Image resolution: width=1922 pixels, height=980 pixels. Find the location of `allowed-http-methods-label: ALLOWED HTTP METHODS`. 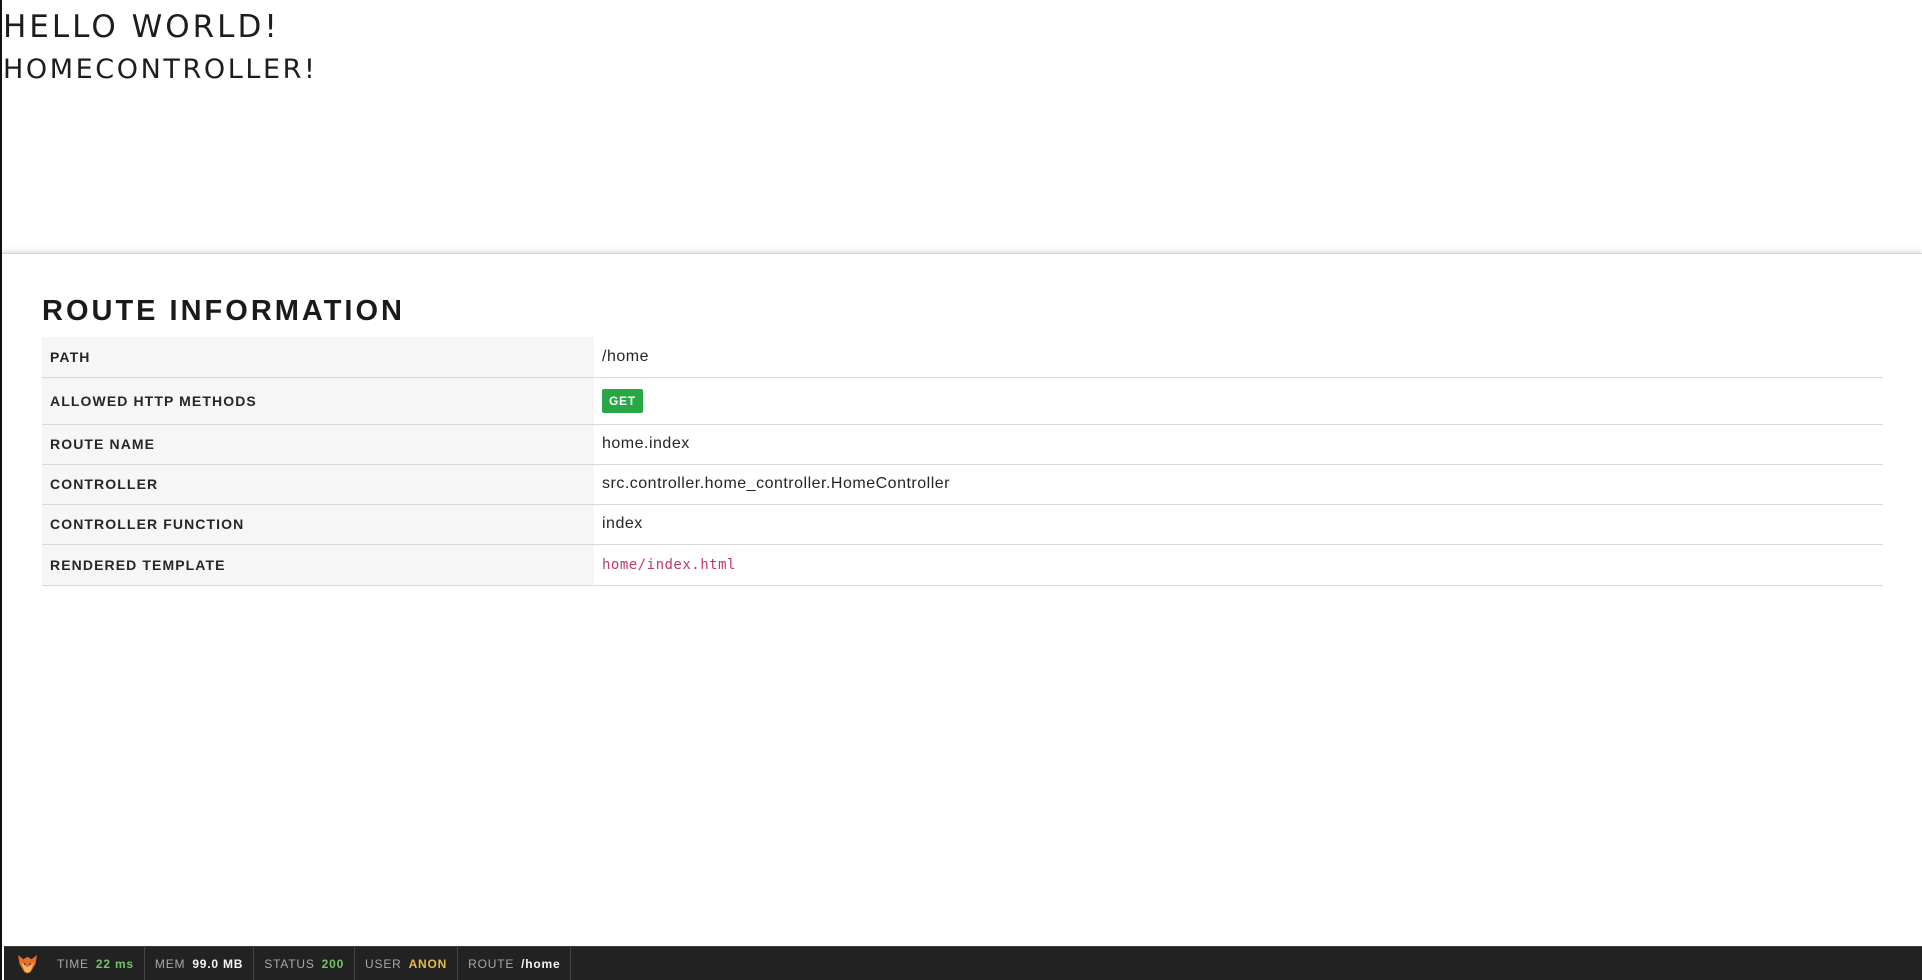

allowed-http-methods-label: ALLOWED HTTP METHODS is located at coordinates (318, 401).